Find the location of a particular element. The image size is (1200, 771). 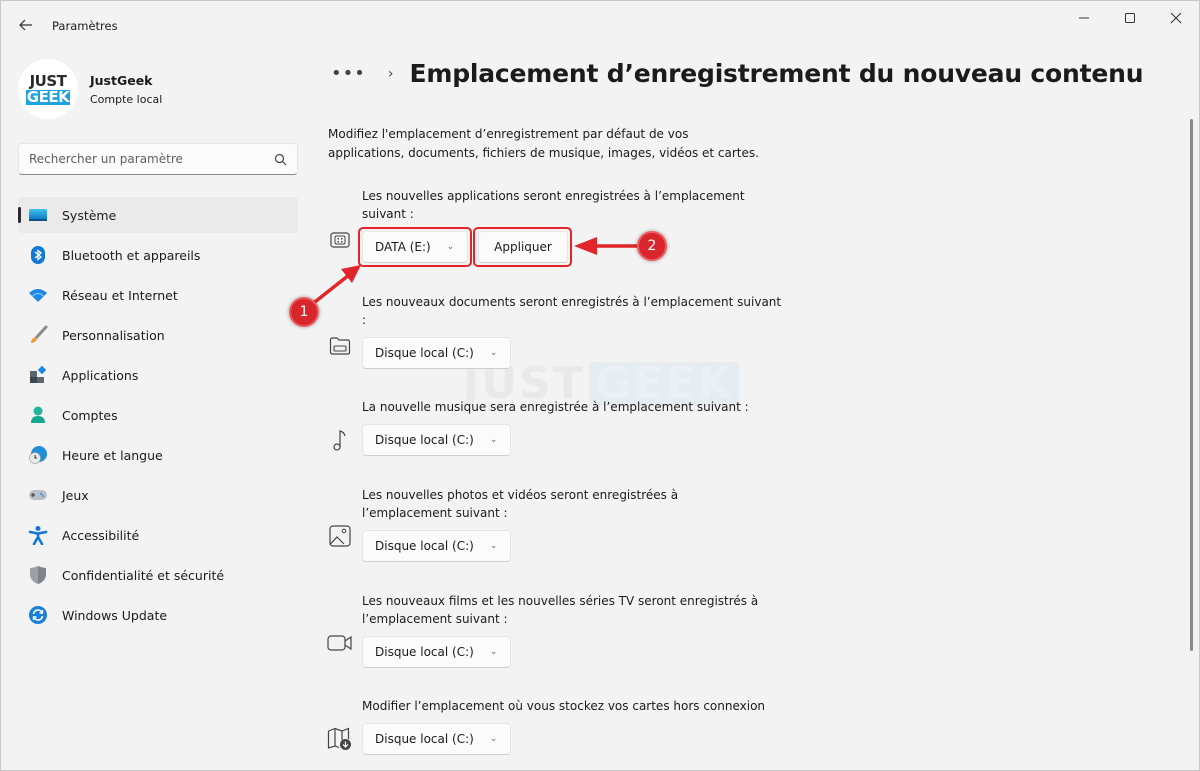

sidebar-item-windows-update: Windows Update is located at coordinates (158, 615).